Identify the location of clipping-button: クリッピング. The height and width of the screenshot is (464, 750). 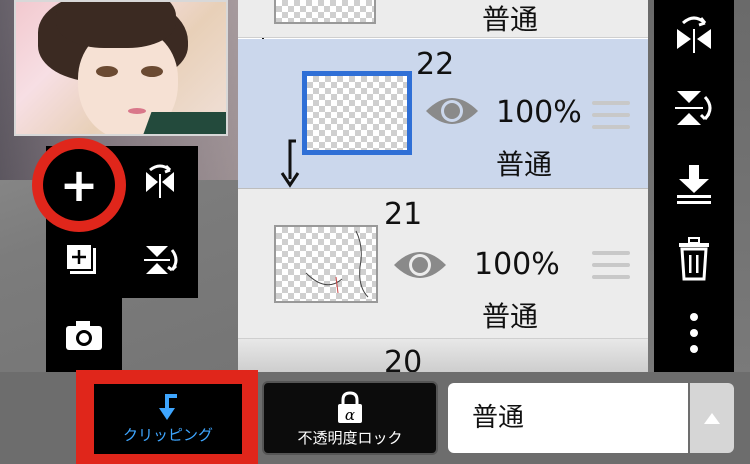
(168, 419).